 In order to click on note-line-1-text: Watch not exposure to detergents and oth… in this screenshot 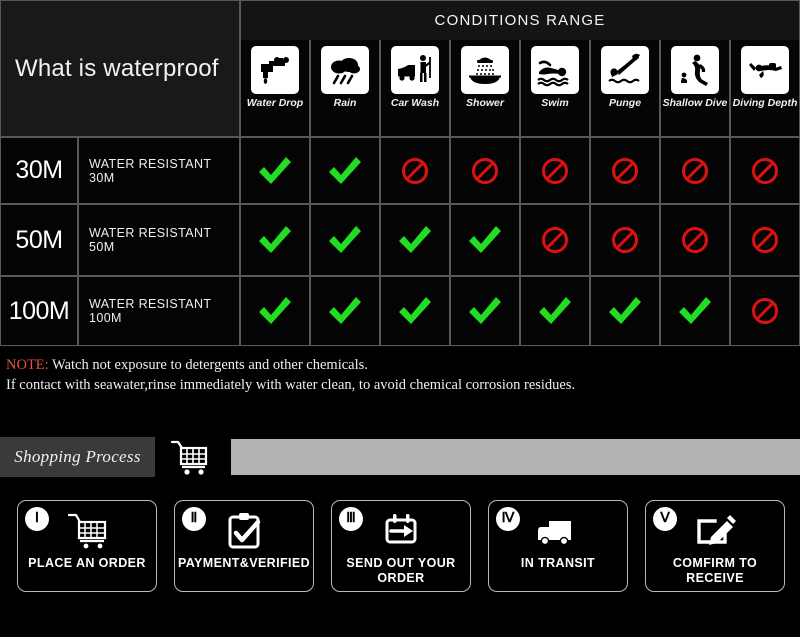, I will do `click(208, 365)`.